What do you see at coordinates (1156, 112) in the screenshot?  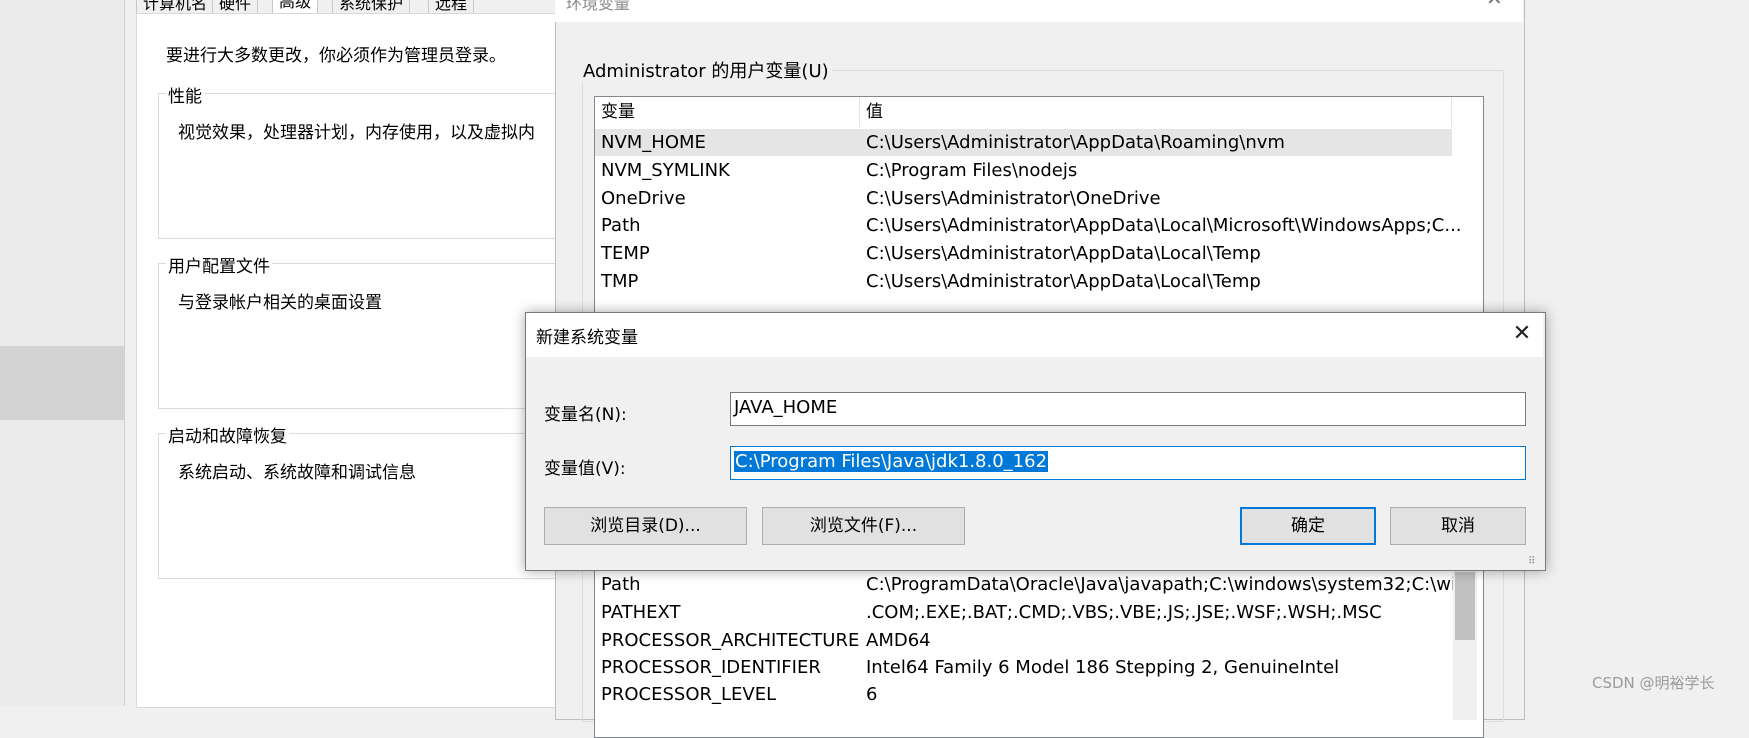 I see `column-header-value: 值` at bounding box center [1156, 112].